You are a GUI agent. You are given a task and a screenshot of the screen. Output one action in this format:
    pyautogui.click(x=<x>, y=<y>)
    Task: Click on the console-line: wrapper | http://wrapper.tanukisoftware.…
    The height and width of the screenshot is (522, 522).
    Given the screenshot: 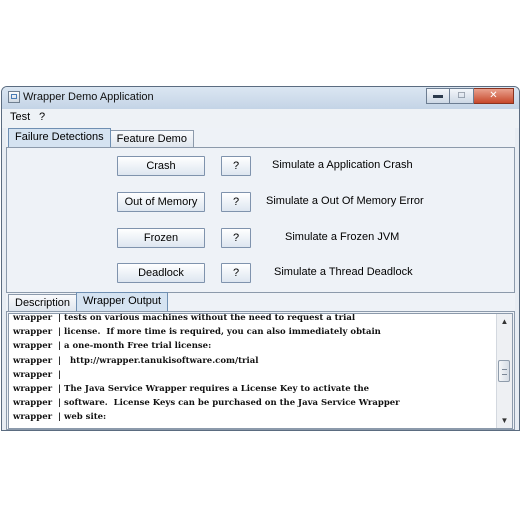 What is the action you would take?
    pyautogui.click(x=136, y=360)
    